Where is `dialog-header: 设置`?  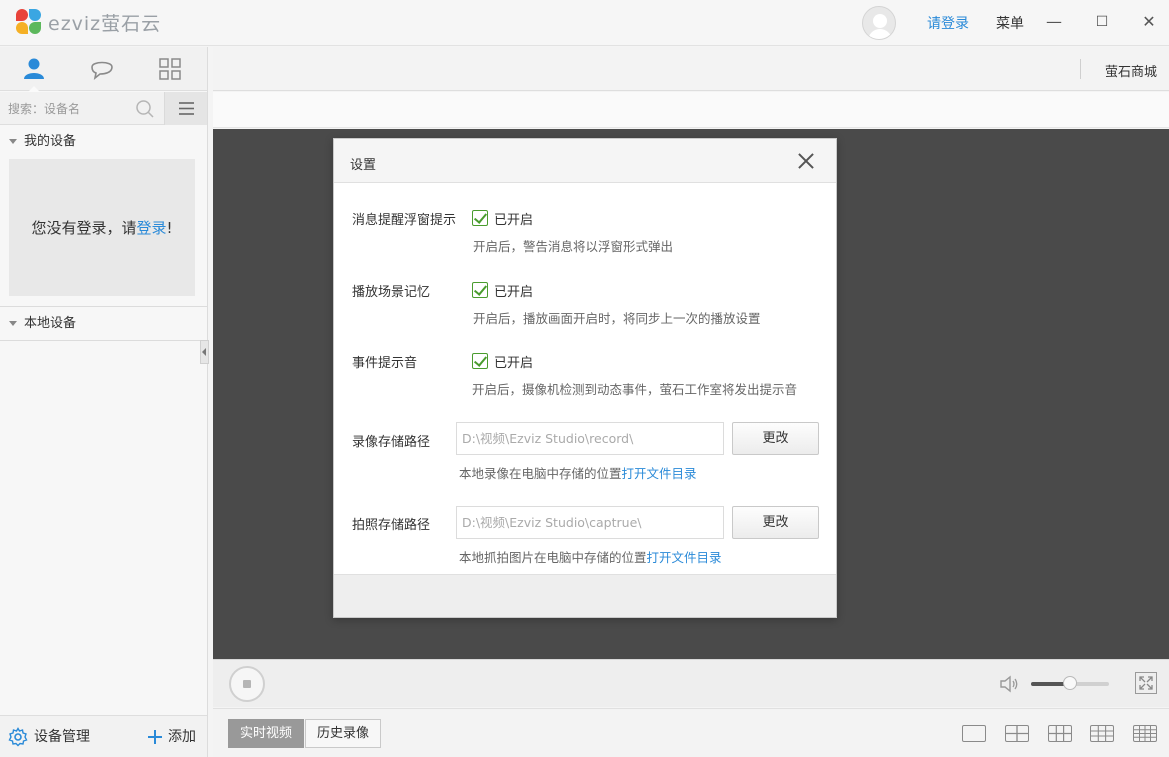
dialog-header: 设置 is located at coordinates (585, 161).